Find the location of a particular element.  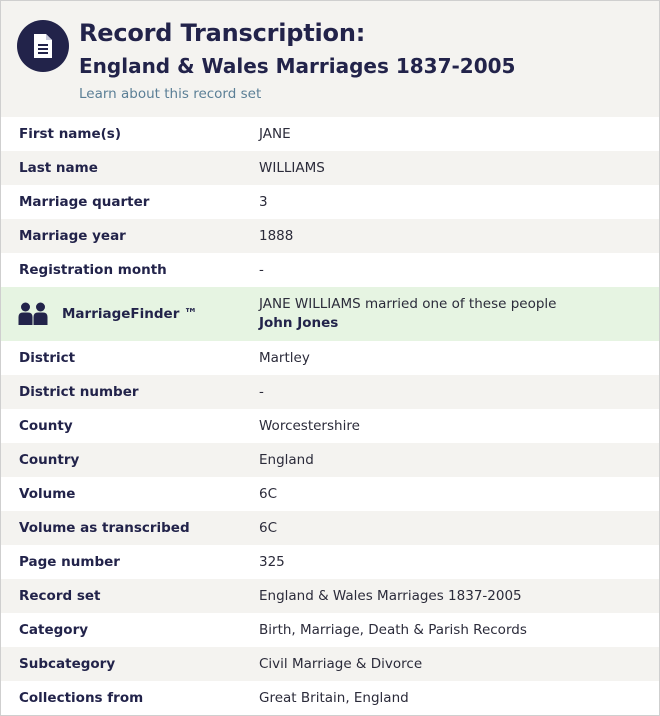

table-row: County Worcestershire is located at coordinates (330, 426).